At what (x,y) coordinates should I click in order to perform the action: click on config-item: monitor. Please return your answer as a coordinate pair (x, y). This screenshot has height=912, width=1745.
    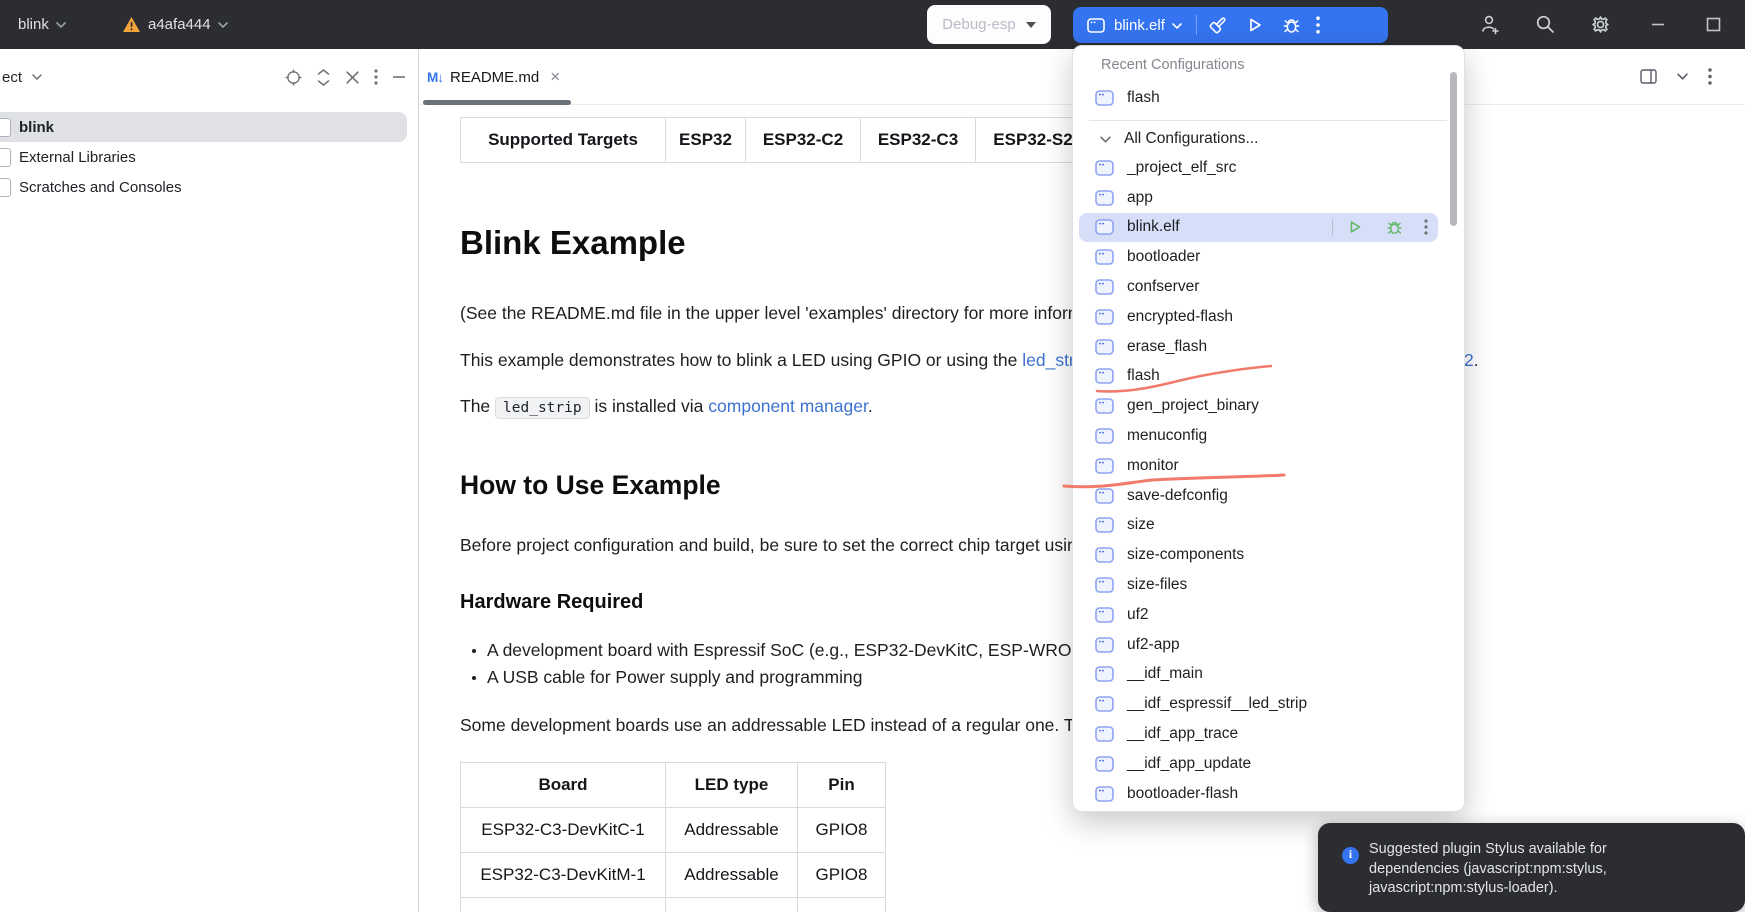
    Looking at the image, I should click on (1258, 466).